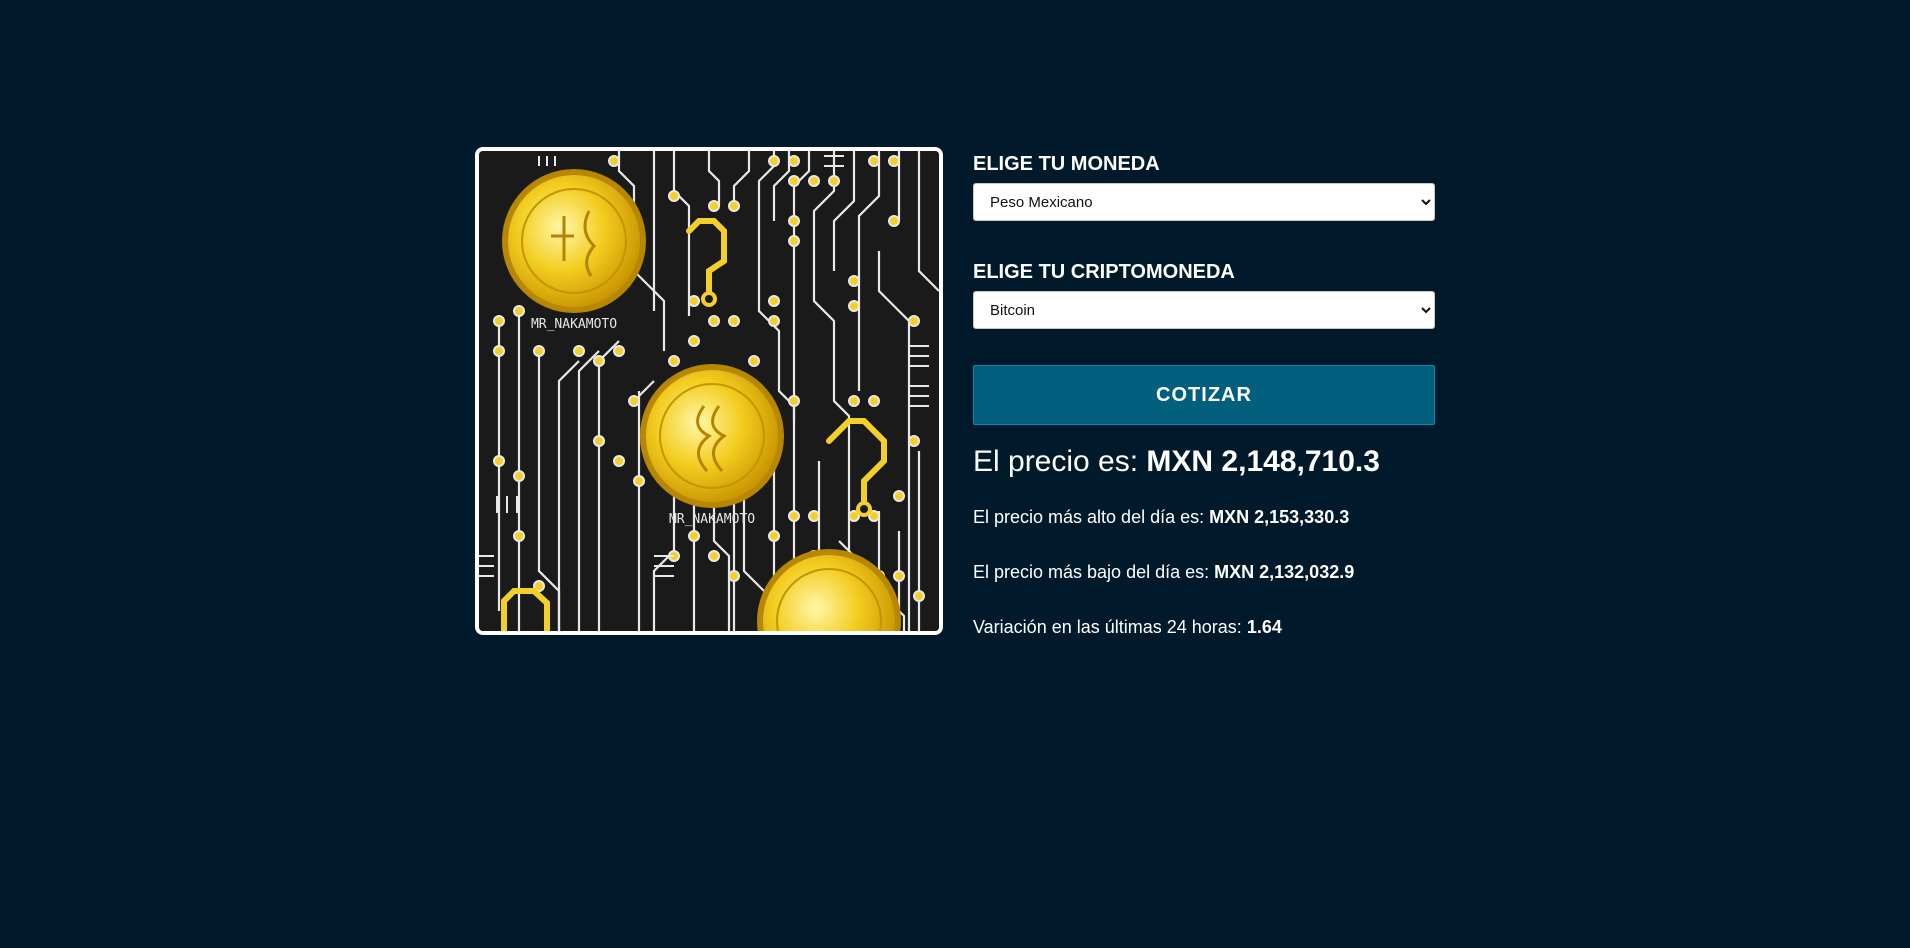 Image resolution: width=1910 pixels, height=948 pixels. Describe the element at coordinates (1091, 517) in the screenshot. I see `high-price-label: El precio más alto del día es:` at that location.